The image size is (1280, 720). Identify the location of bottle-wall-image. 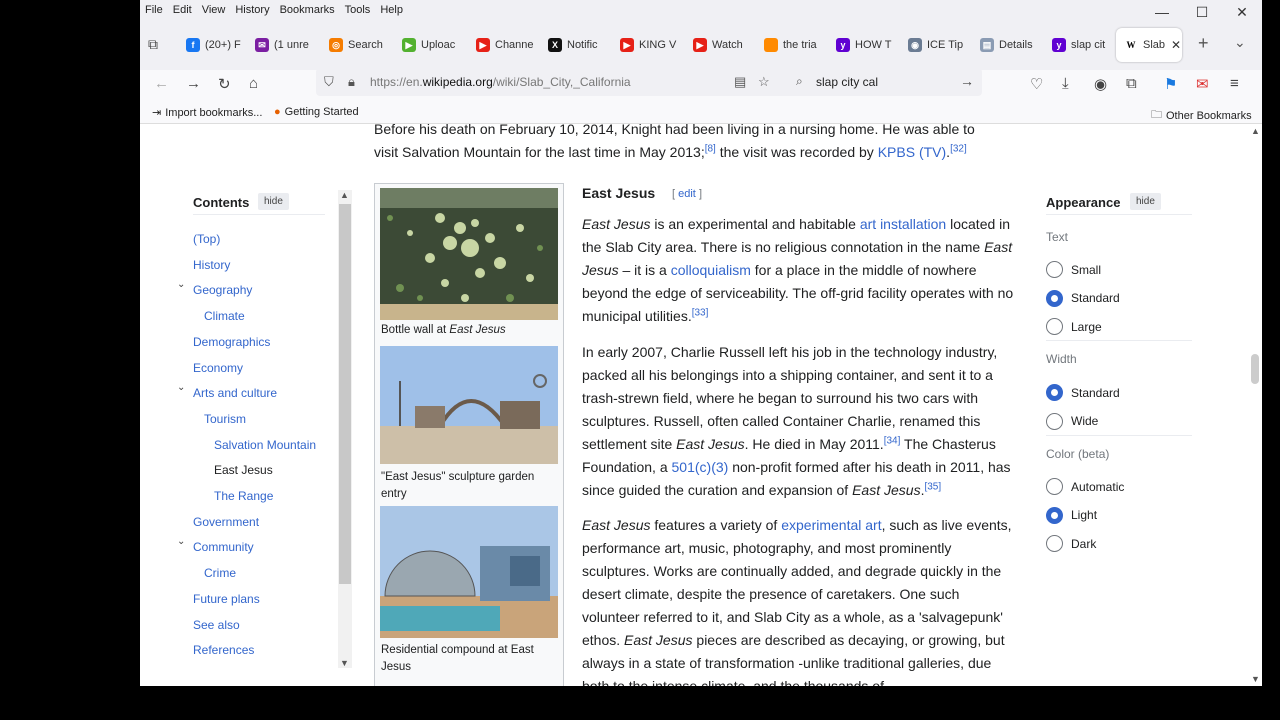
(469, 254).